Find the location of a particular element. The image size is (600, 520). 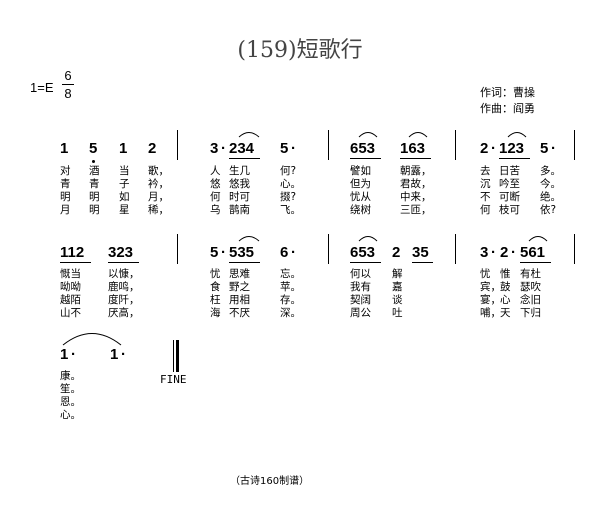

note-group: 123 is located at coordinates (512, 148).